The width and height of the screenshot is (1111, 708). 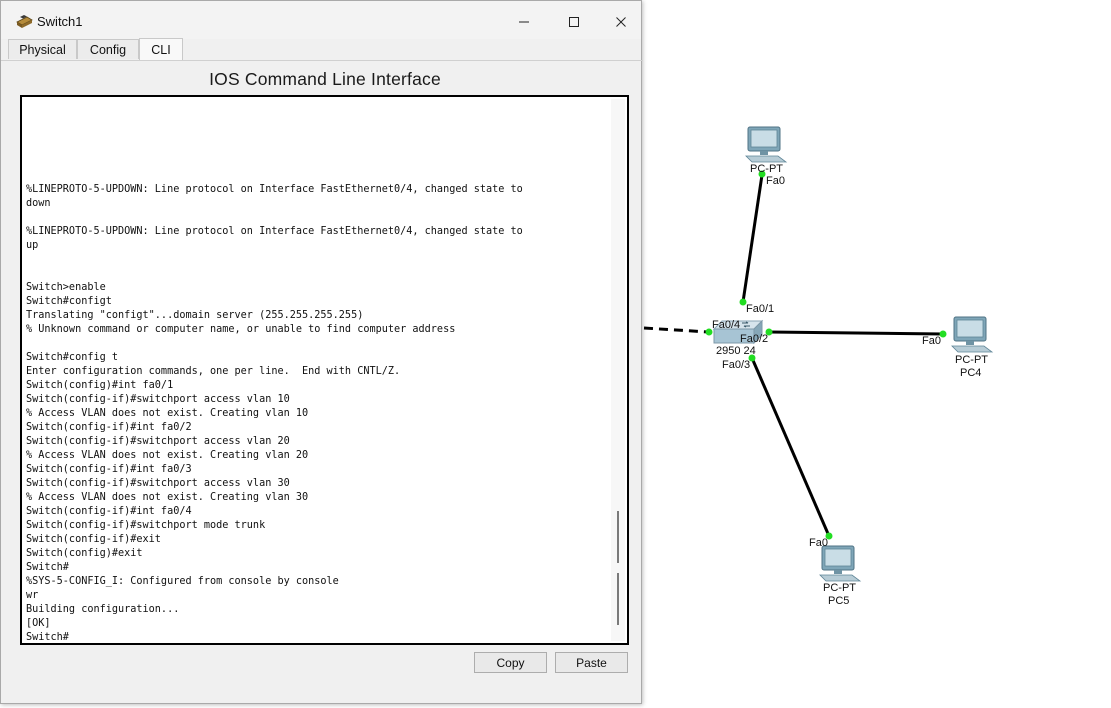 What do you see at coordinates (818, 543) in the screenshot?
I see `pc5-port-label: Fa0` at bounding box center [818, 543].